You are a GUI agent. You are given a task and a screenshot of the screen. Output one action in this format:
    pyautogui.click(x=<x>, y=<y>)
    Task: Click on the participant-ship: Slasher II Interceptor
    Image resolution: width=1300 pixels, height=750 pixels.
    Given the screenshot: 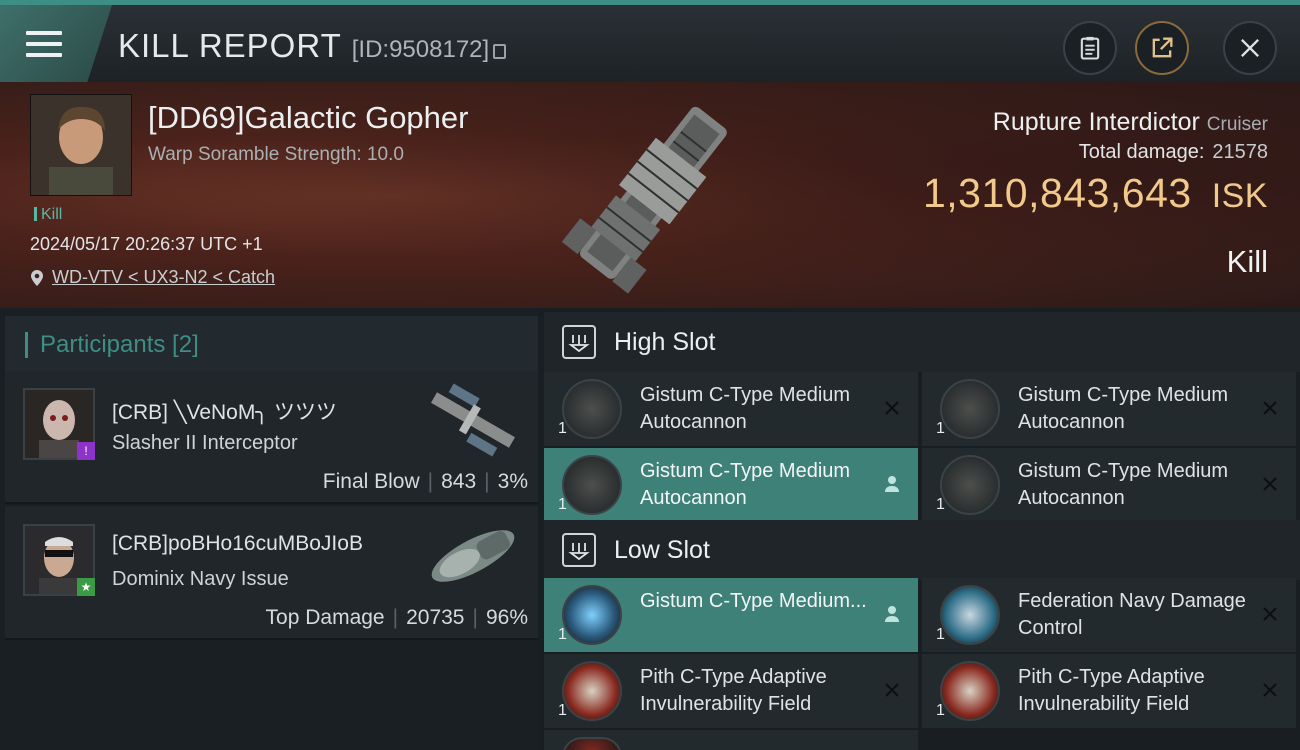 What is the action you would take?
    pyautogui.click(x=205, y=443)
    